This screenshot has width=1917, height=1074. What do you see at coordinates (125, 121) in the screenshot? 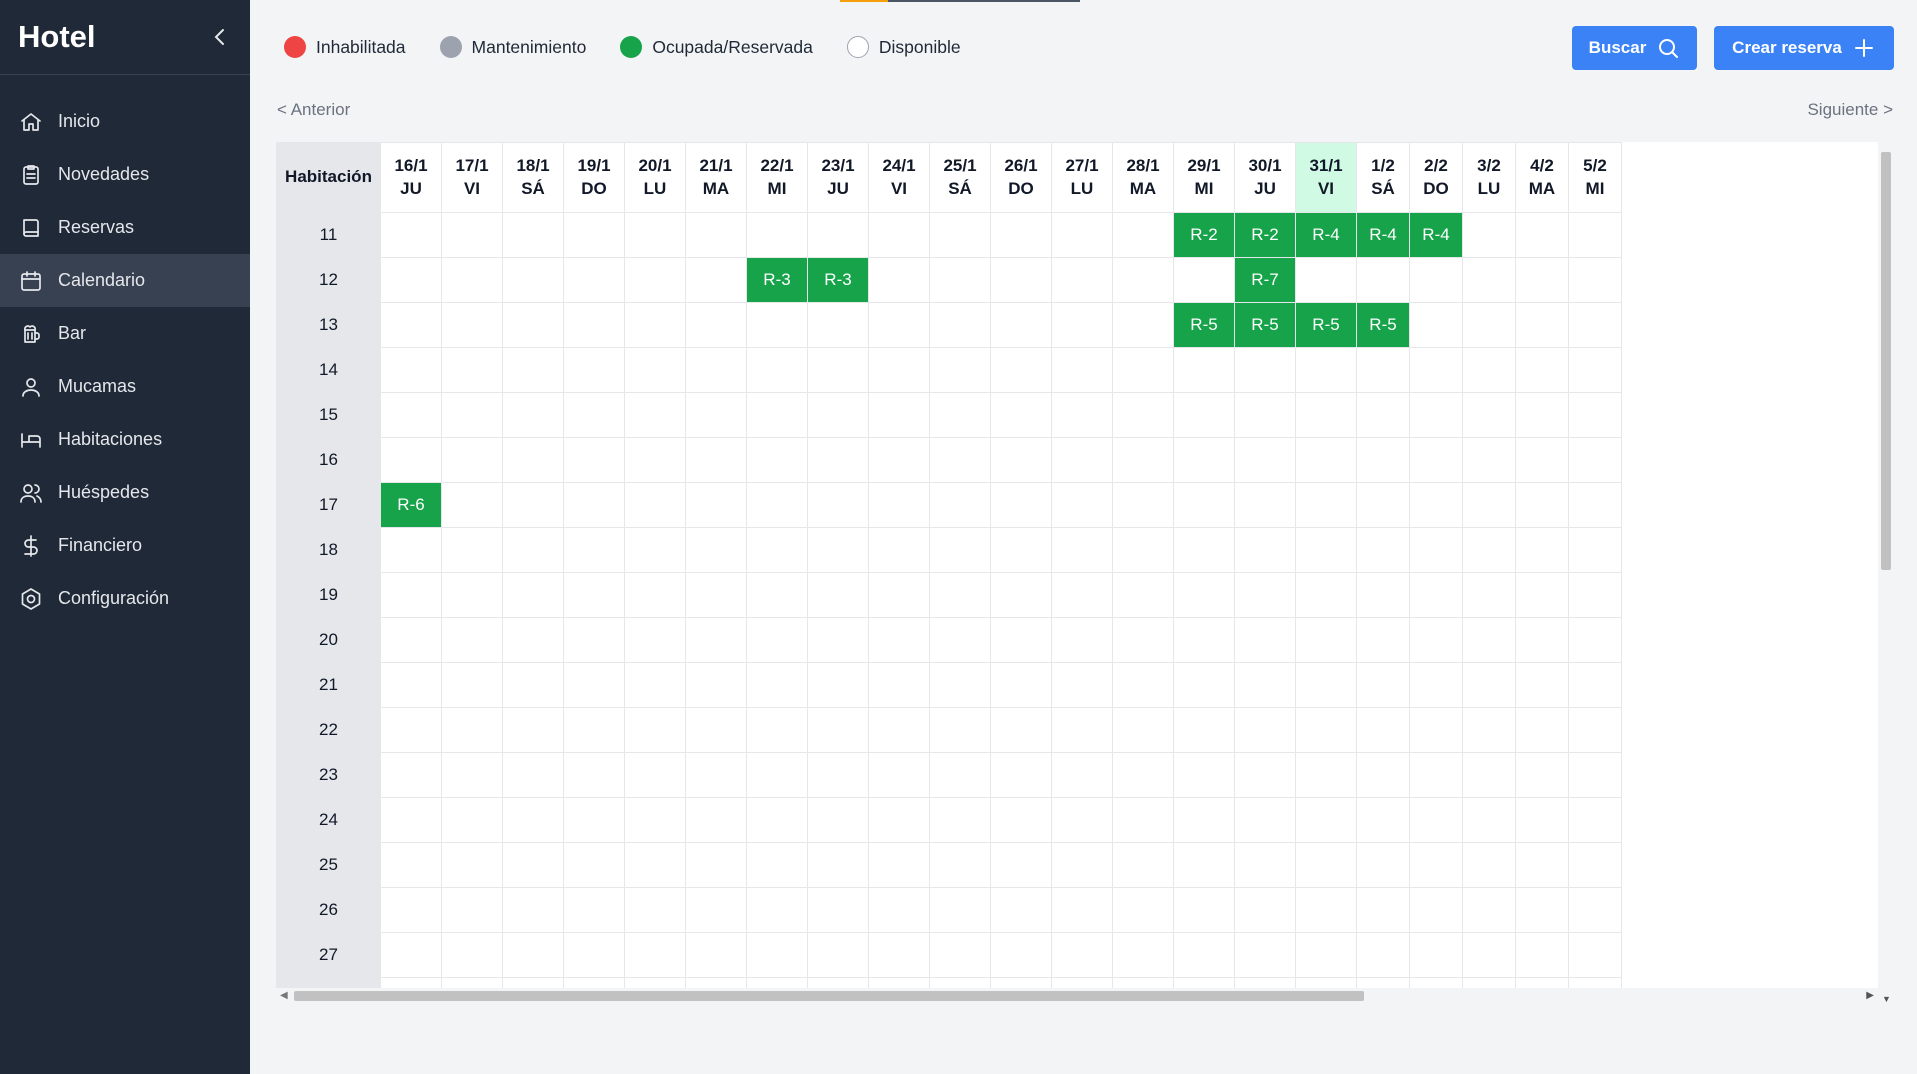
I see `sidebar-item-inicio: Inicio` at bounding box center [125, 121].